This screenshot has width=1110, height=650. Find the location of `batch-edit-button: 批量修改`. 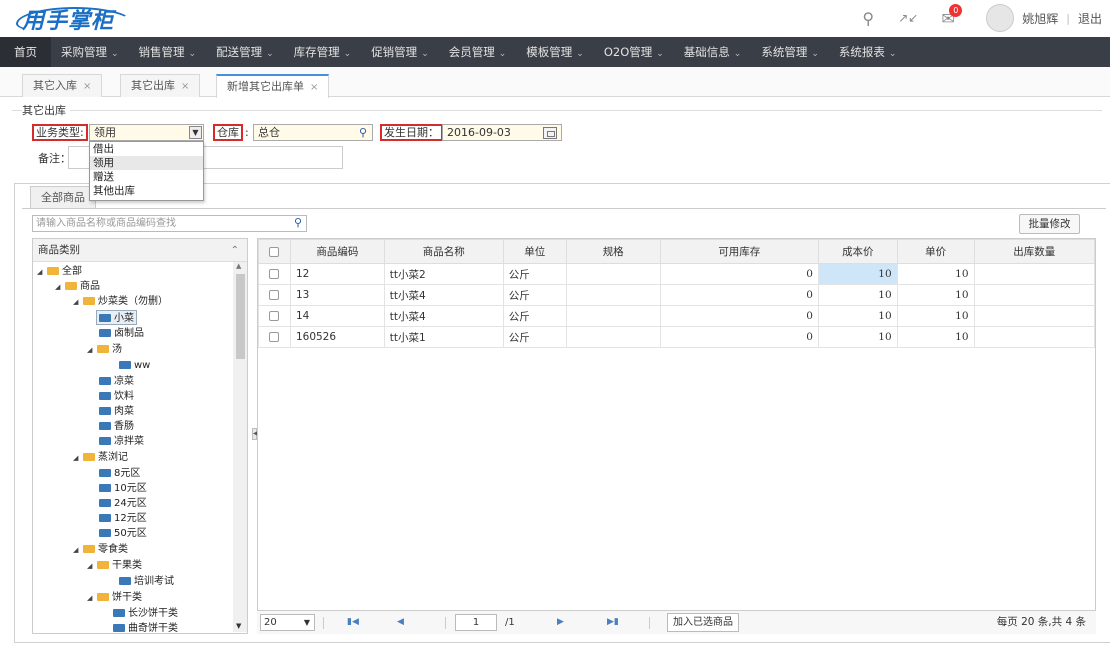

batch-edit-button: 批量修改 is located at coordinates (1049, 224).